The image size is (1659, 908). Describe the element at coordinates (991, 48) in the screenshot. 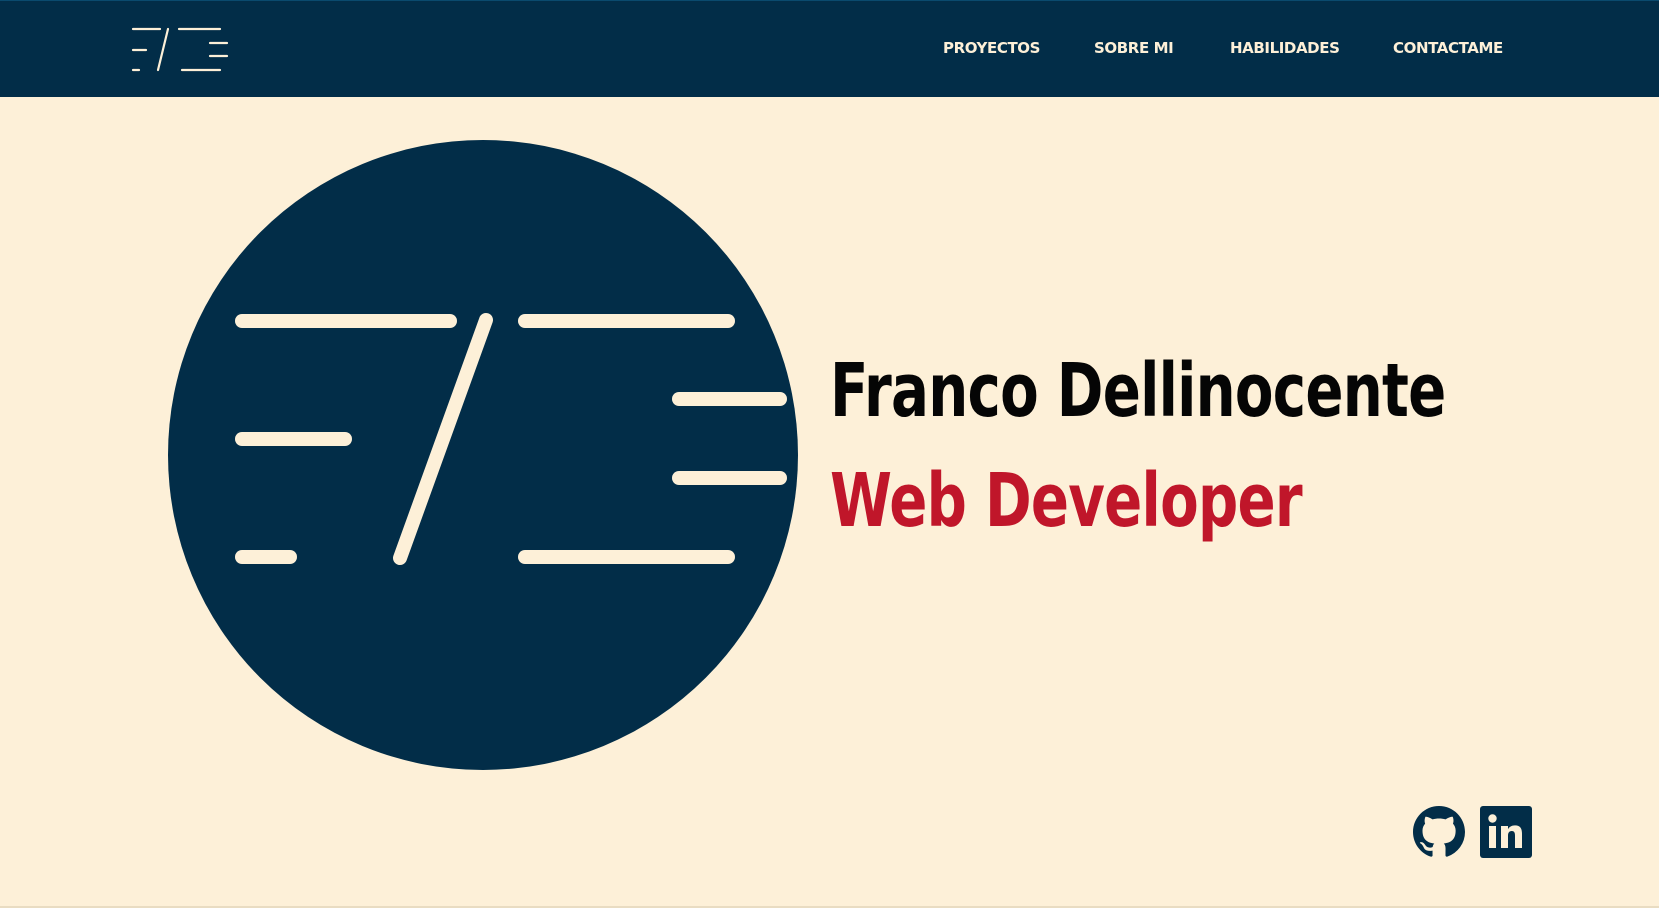

I see `nav-link-proyectos: PROYECTOS` at that location.